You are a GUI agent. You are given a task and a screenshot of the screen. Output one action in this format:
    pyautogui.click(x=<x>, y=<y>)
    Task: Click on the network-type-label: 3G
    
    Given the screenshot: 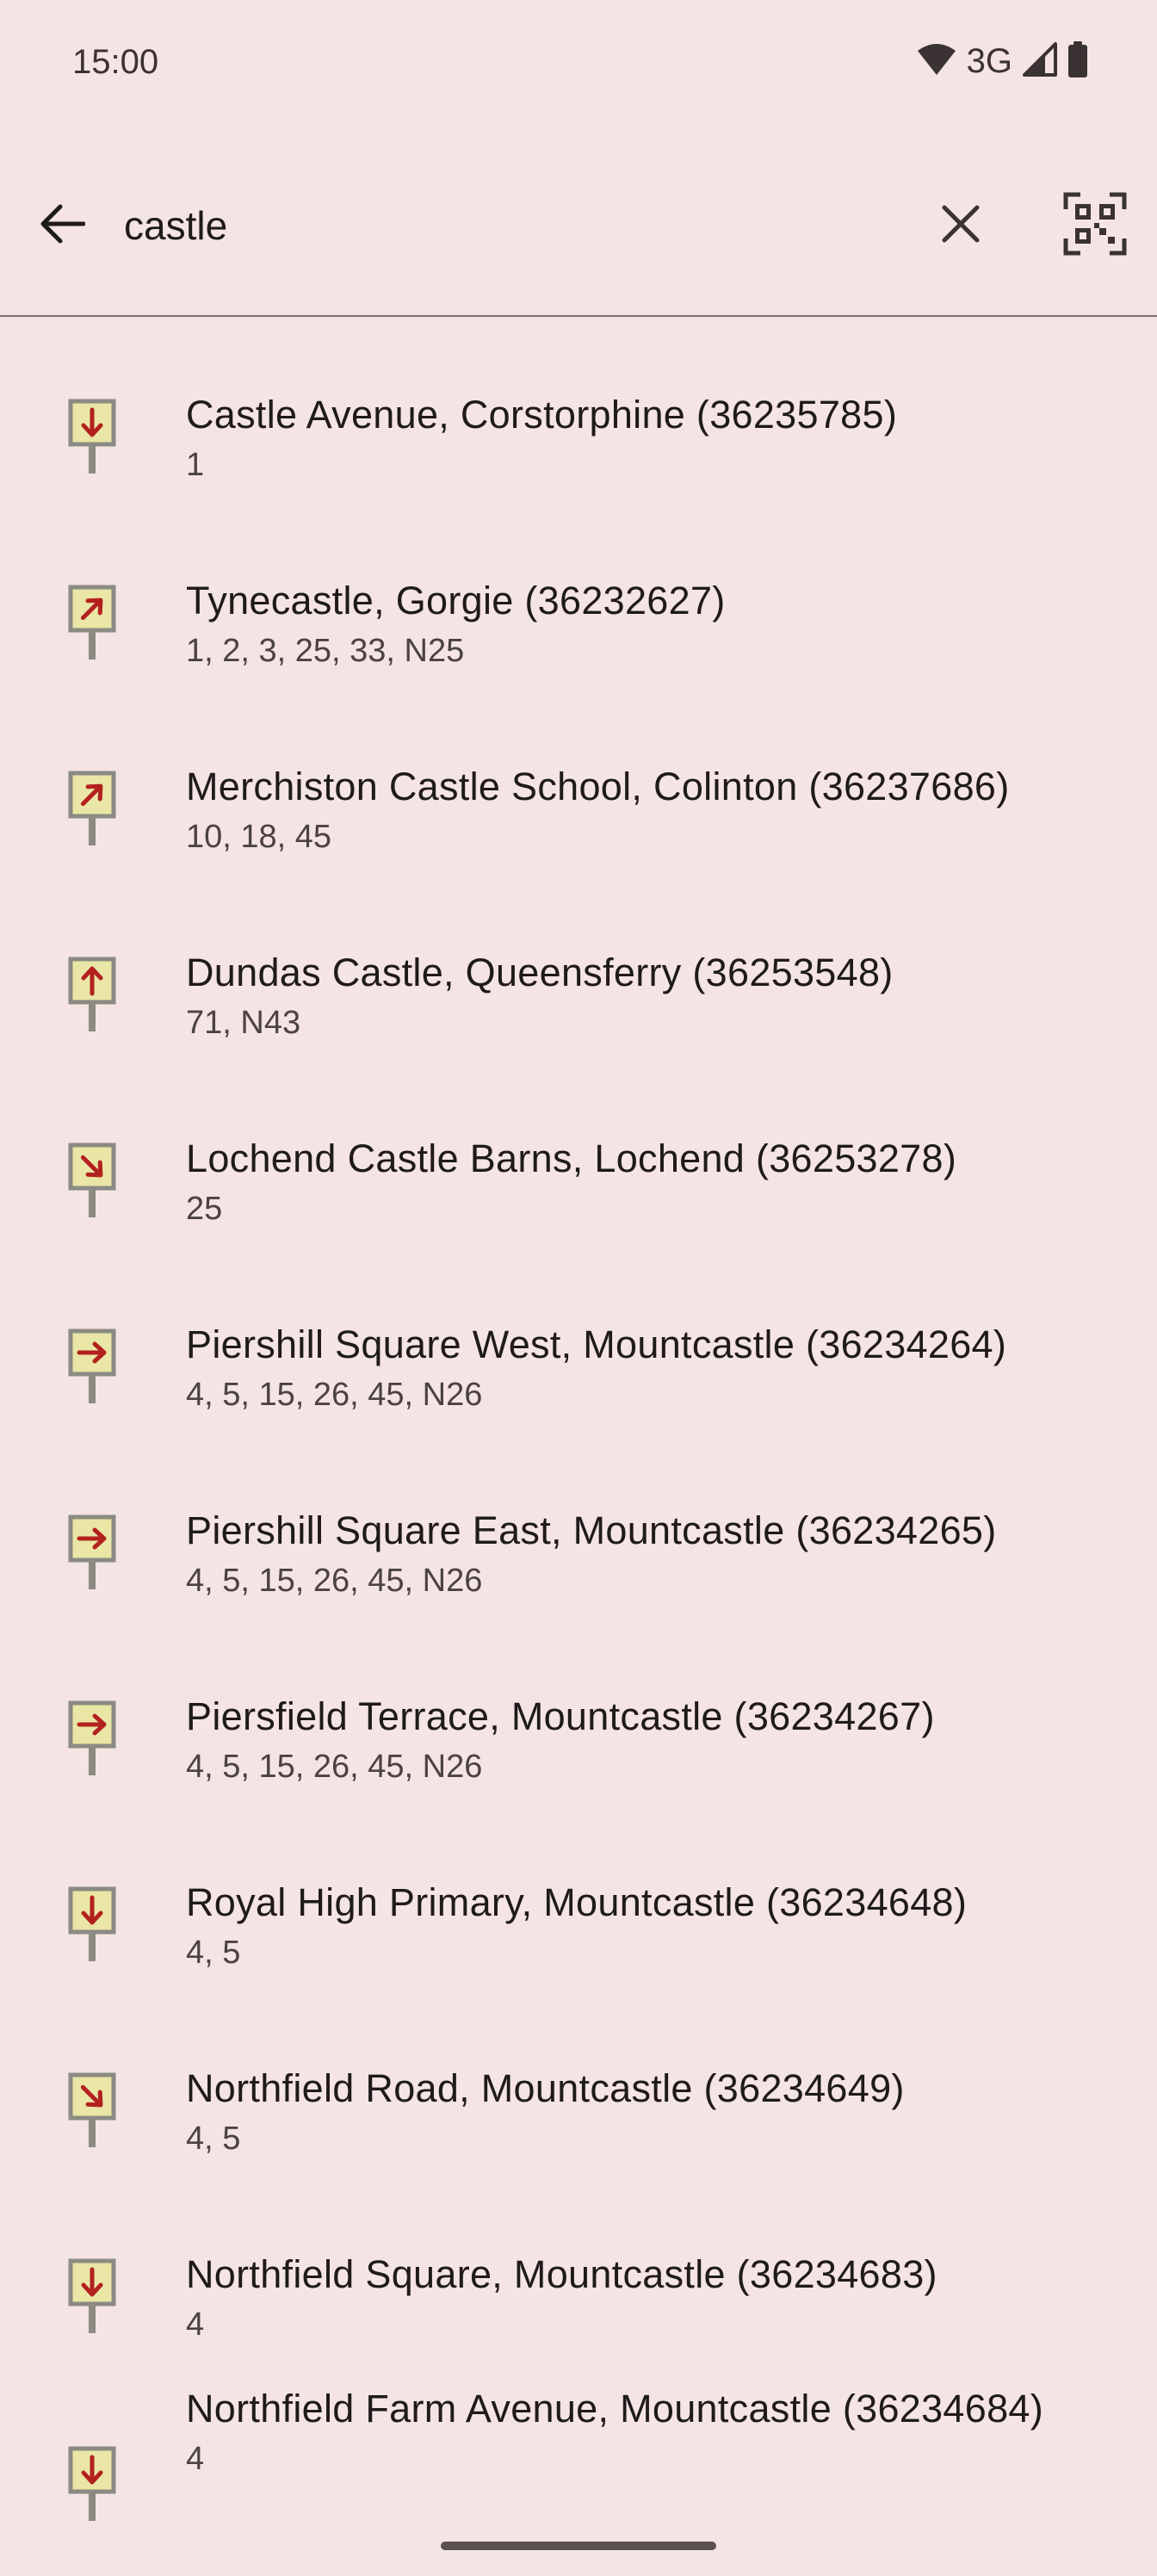 What is the action you would take?
    pyautogui.click(x=989, y=61)
    